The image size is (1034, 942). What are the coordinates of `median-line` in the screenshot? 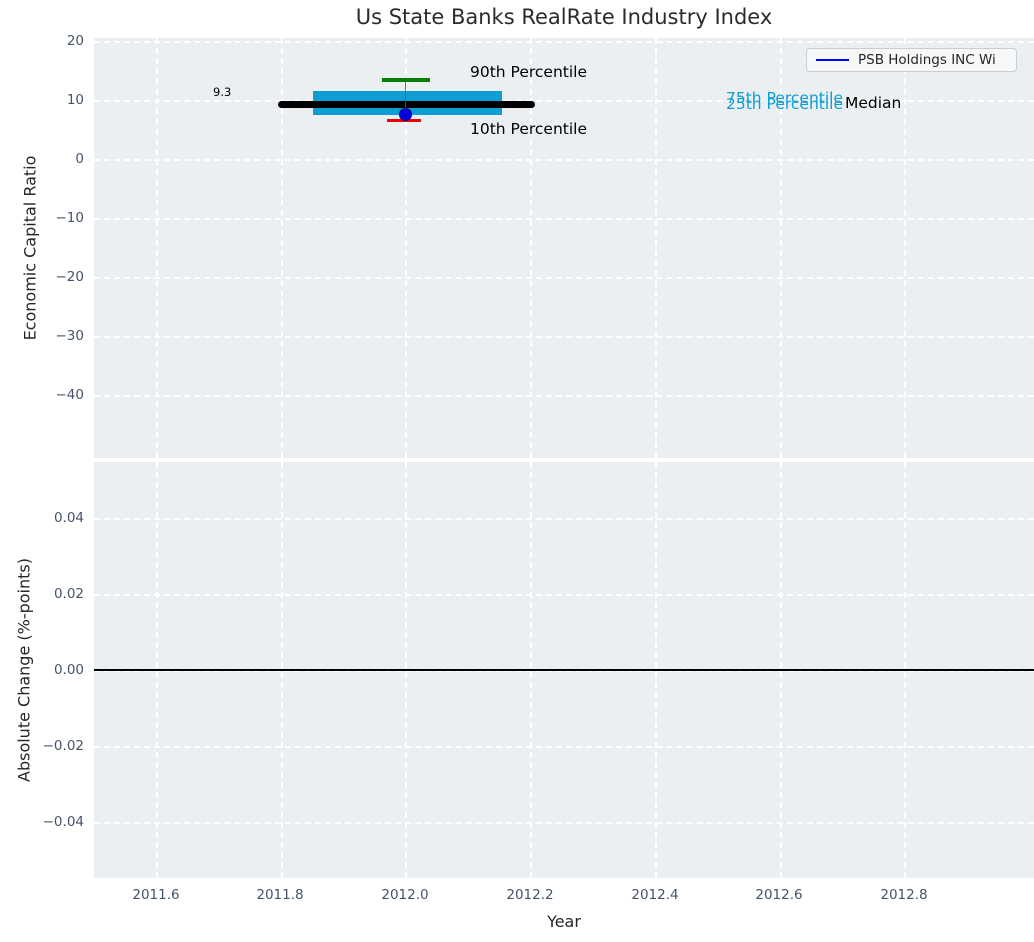 It's located at (406, 104).